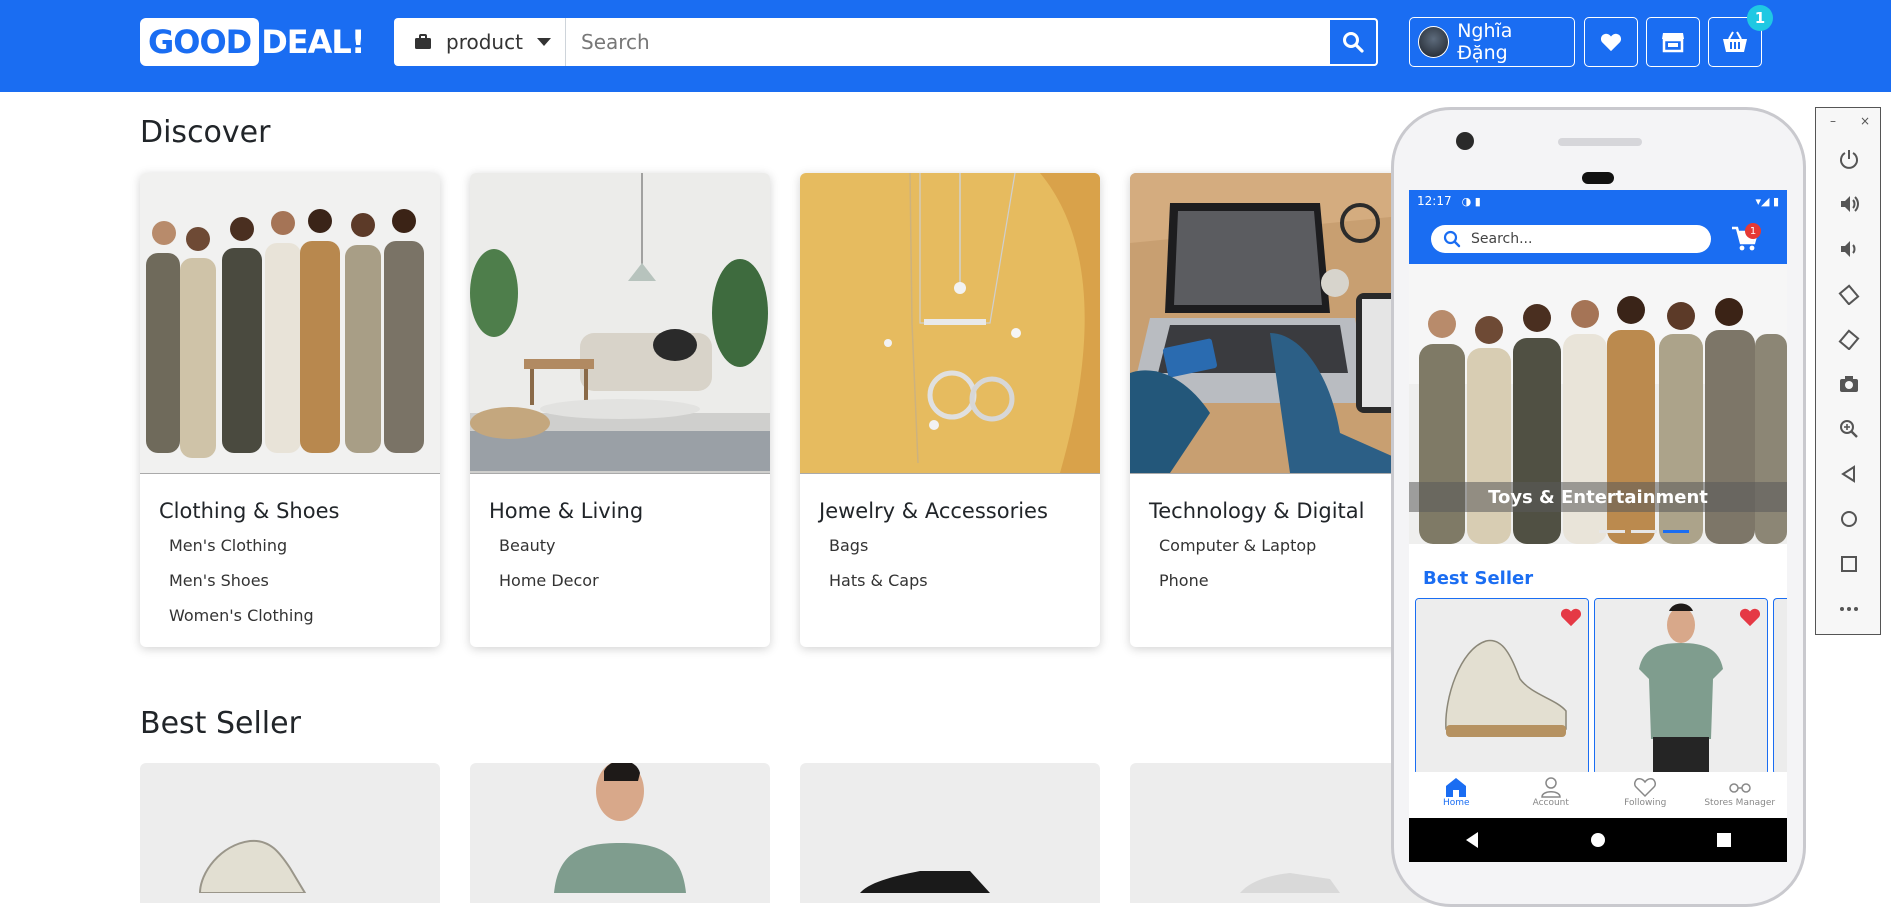 The width and height of the screenshot is (1891, 907). I want to click on emulator-control-panel: – ×, so click(1848, 371).